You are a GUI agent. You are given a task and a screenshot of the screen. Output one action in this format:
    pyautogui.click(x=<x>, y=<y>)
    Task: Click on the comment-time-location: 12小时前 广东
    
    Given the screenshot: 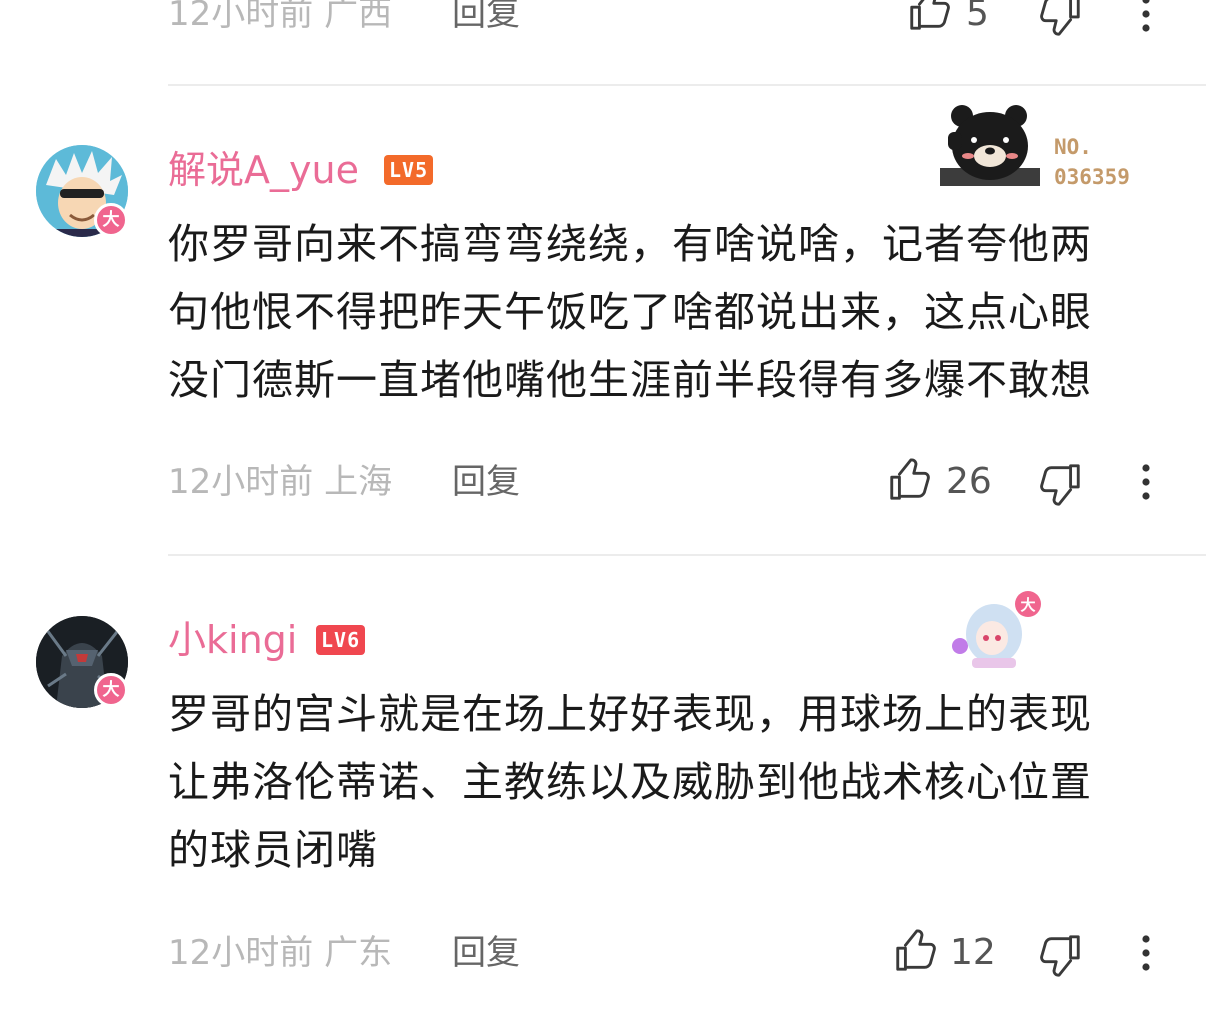 What is the action you would take?
    pyautogui.click(x=280, y=953)
    